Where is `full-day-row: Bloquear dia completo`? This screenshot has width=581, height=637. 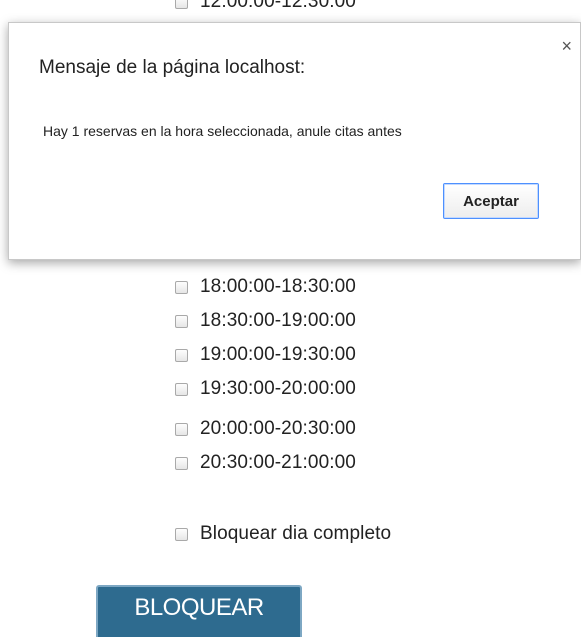 full-day-row: Bloquear dia completo is located at coordinates (283, 534).